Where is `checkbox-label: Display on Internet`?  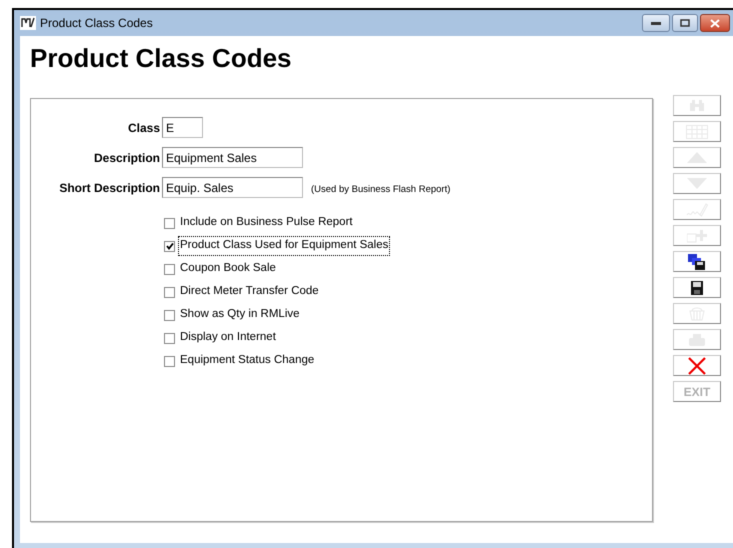 checkbox-label: Display on Internet is located at coordinates (228, 338).